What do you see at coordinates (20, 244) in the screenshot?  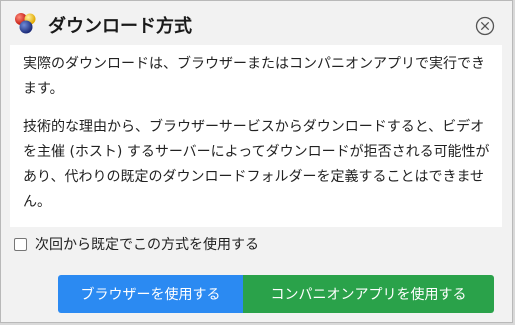 I see `remember-choice-checkbox` at bounding box center [20, 244].